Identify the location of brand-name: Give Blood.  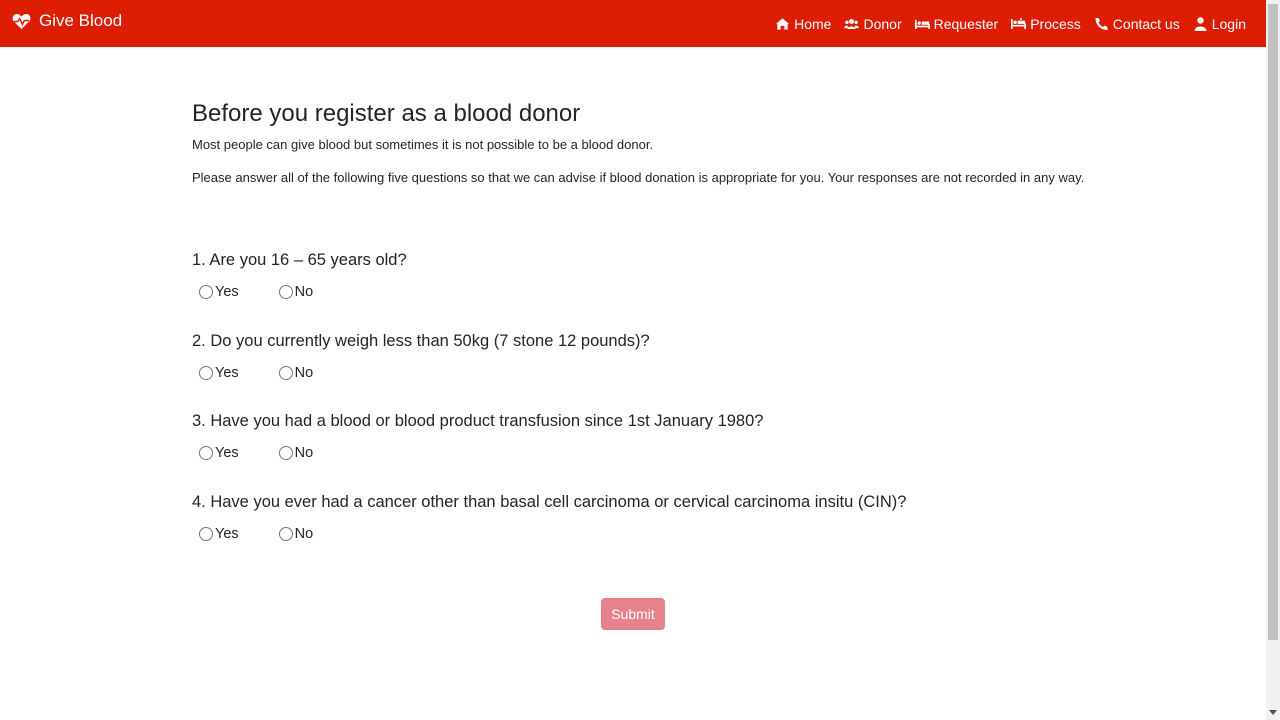
(81, 20).